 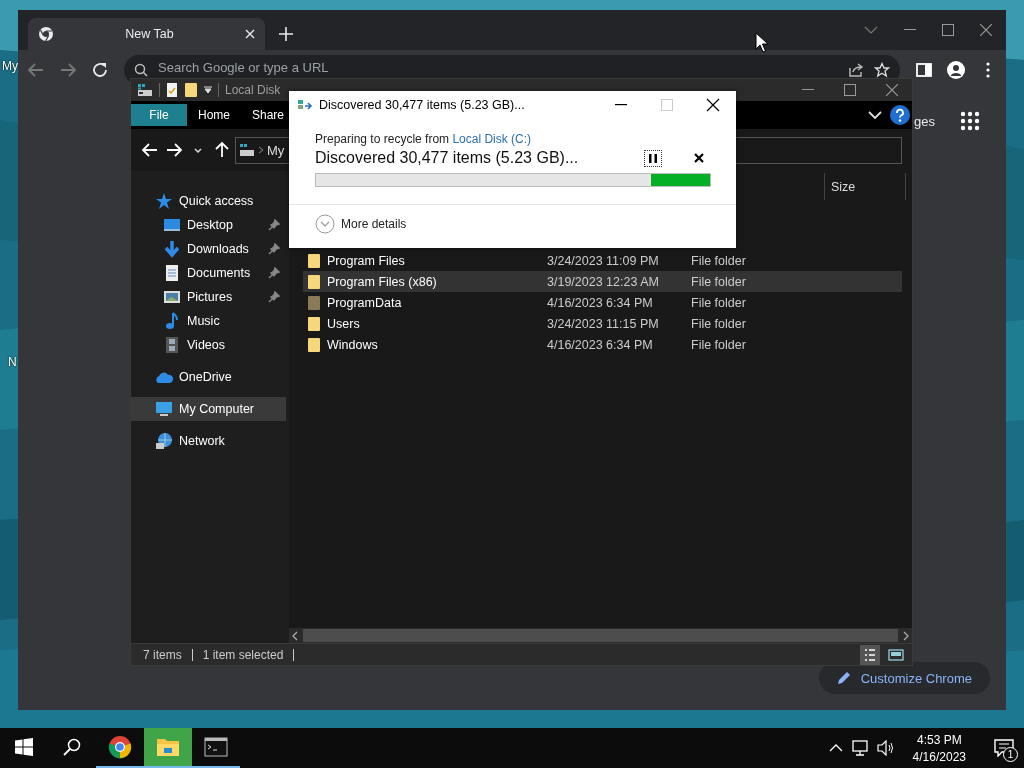 What do you see at coordinates (364, 302) in the screenshot?
I see `file-name: ProgramData` at bounding box center [364, 302].